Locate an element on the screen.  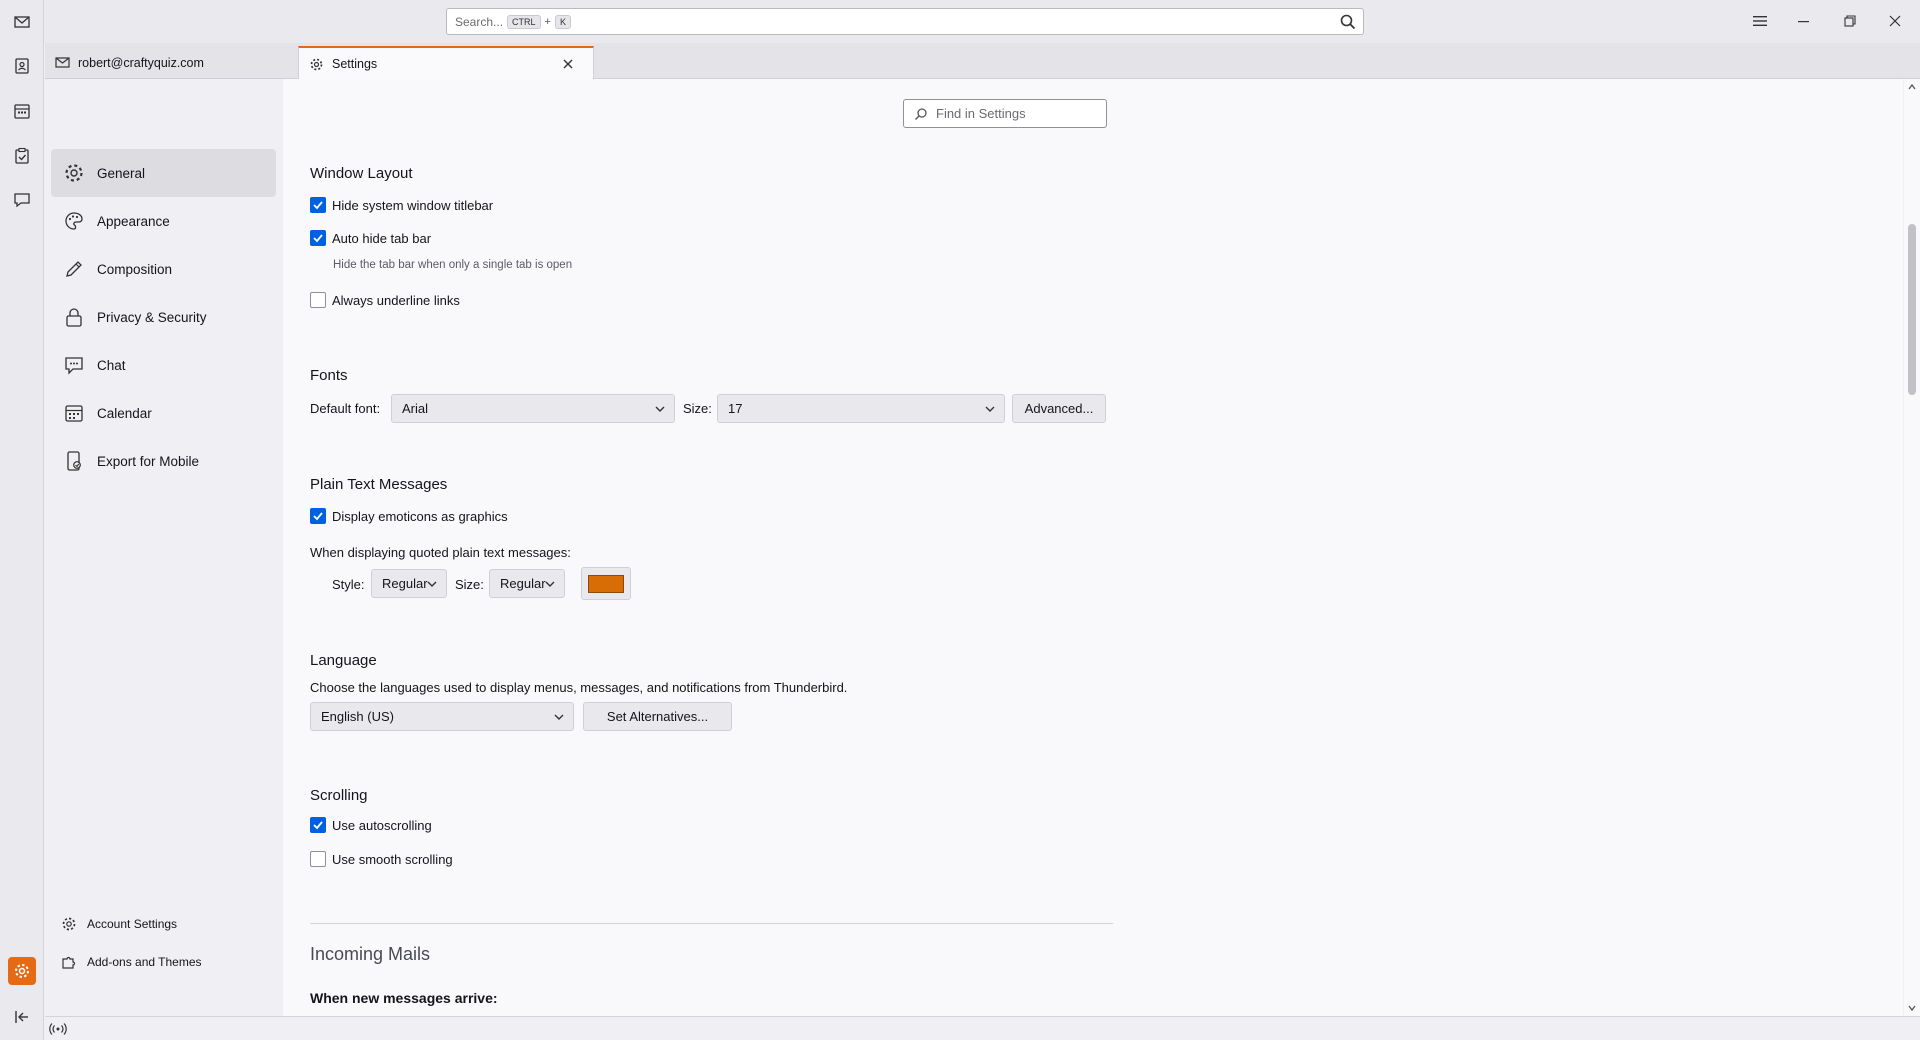
minimize-button is located at coordinates (1804, 21).